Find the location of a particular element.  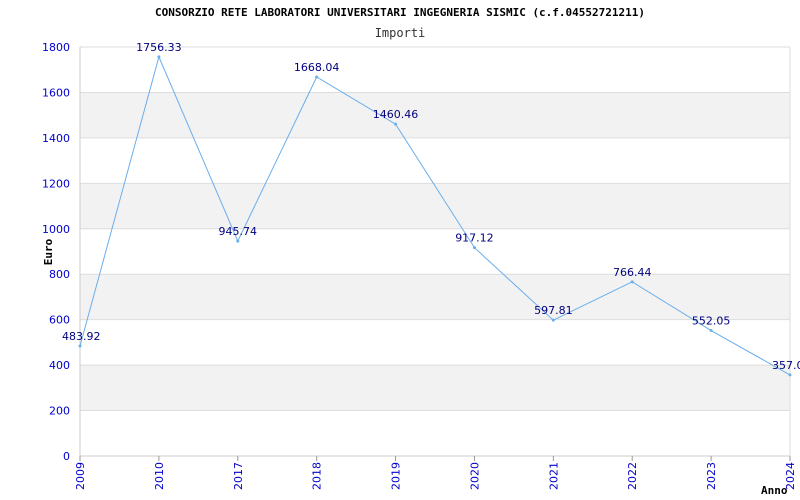

x-axis-ticks: 2009 2010 2017 2018 2019 2020 2021 2022 2023 2024 is located at coordinates (435, 473).